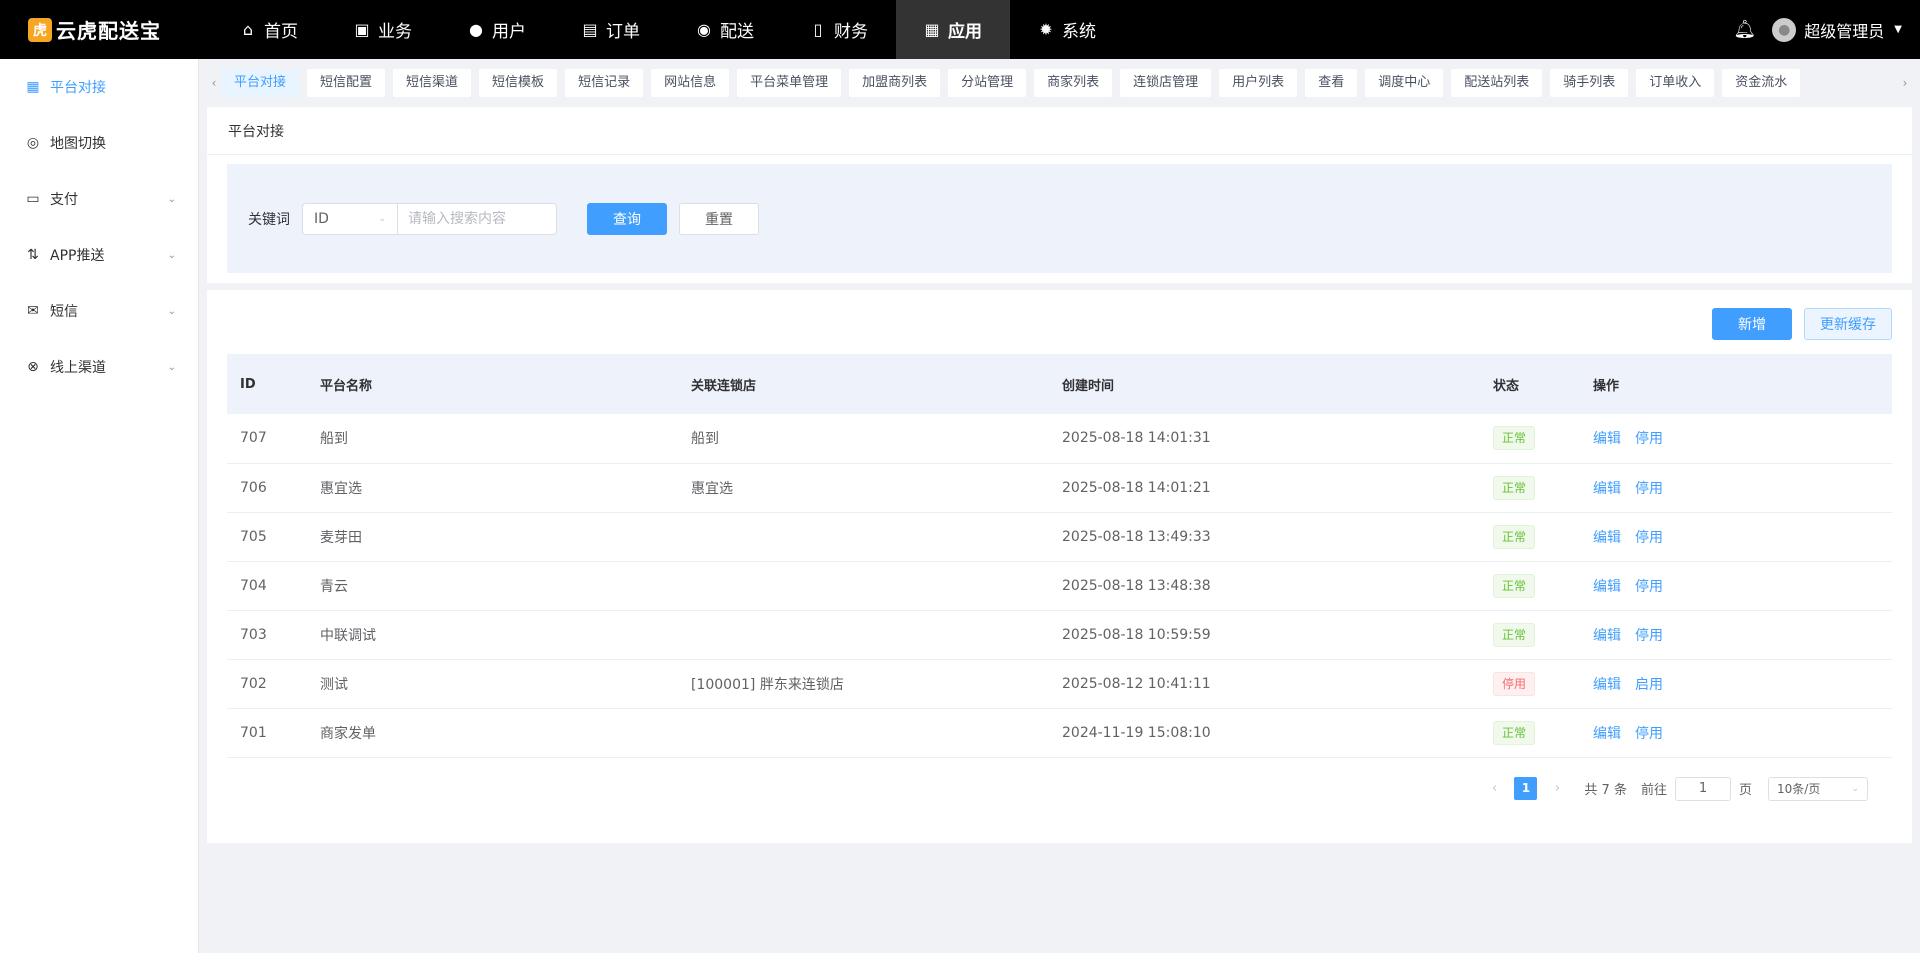 This screenshot has width=1920, height=953. I want to click on tag-item: 短信记录, so click(604, 82).